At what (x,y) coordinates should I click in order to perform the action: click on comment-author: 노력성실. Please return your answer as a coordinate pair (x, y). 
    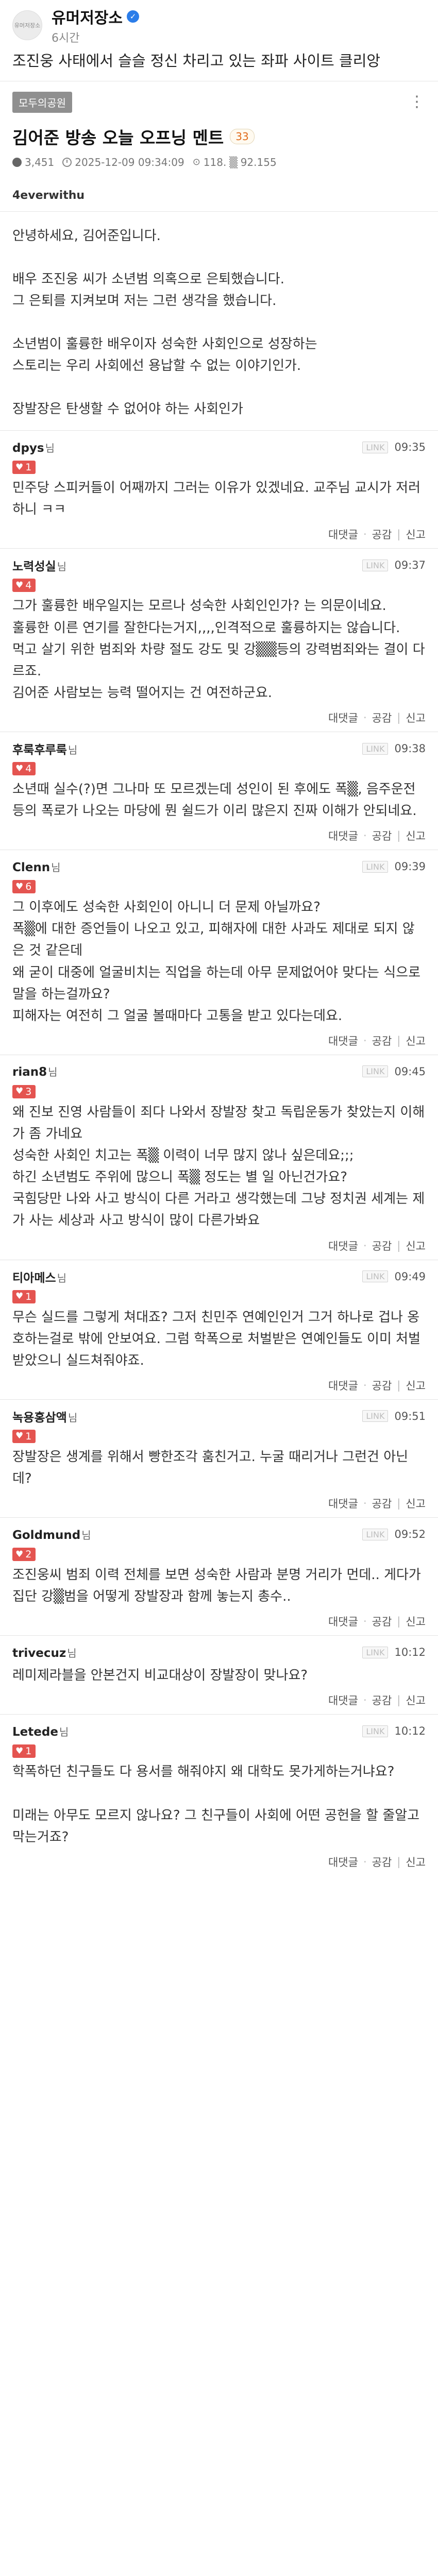
    Looking at the image, I should click on (34, 567).